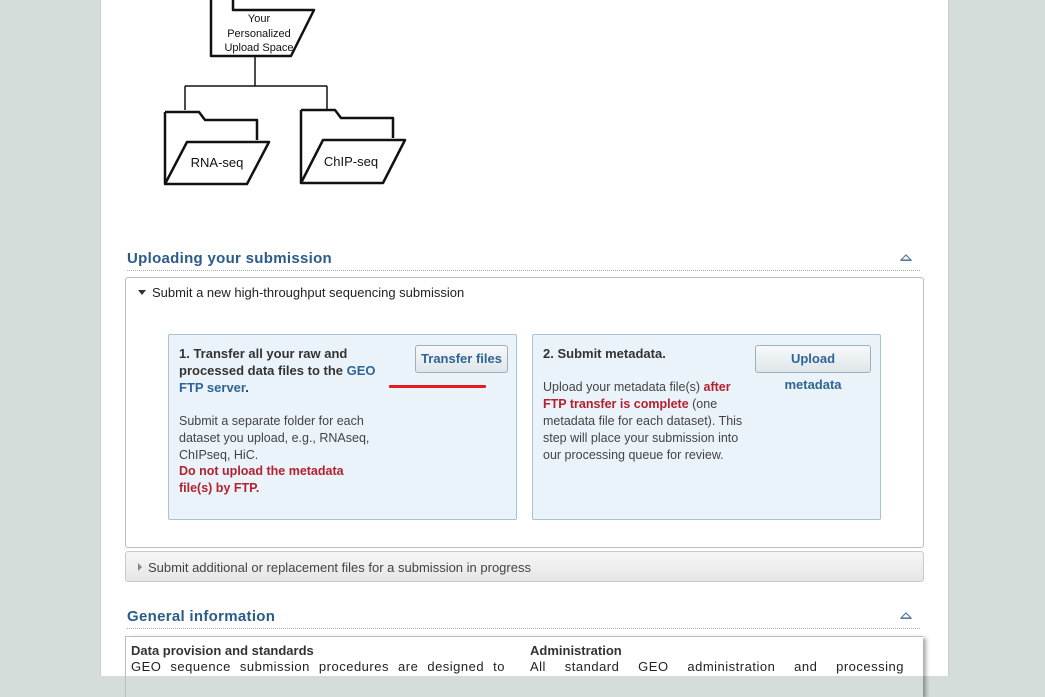 The width and height of the screenshot is (1045, 697). What do you see at coordinates (217, 148) in the screenshot?
I see `folder-icon-rna-seq: RNA-seq` at bounding box center [217, 148].